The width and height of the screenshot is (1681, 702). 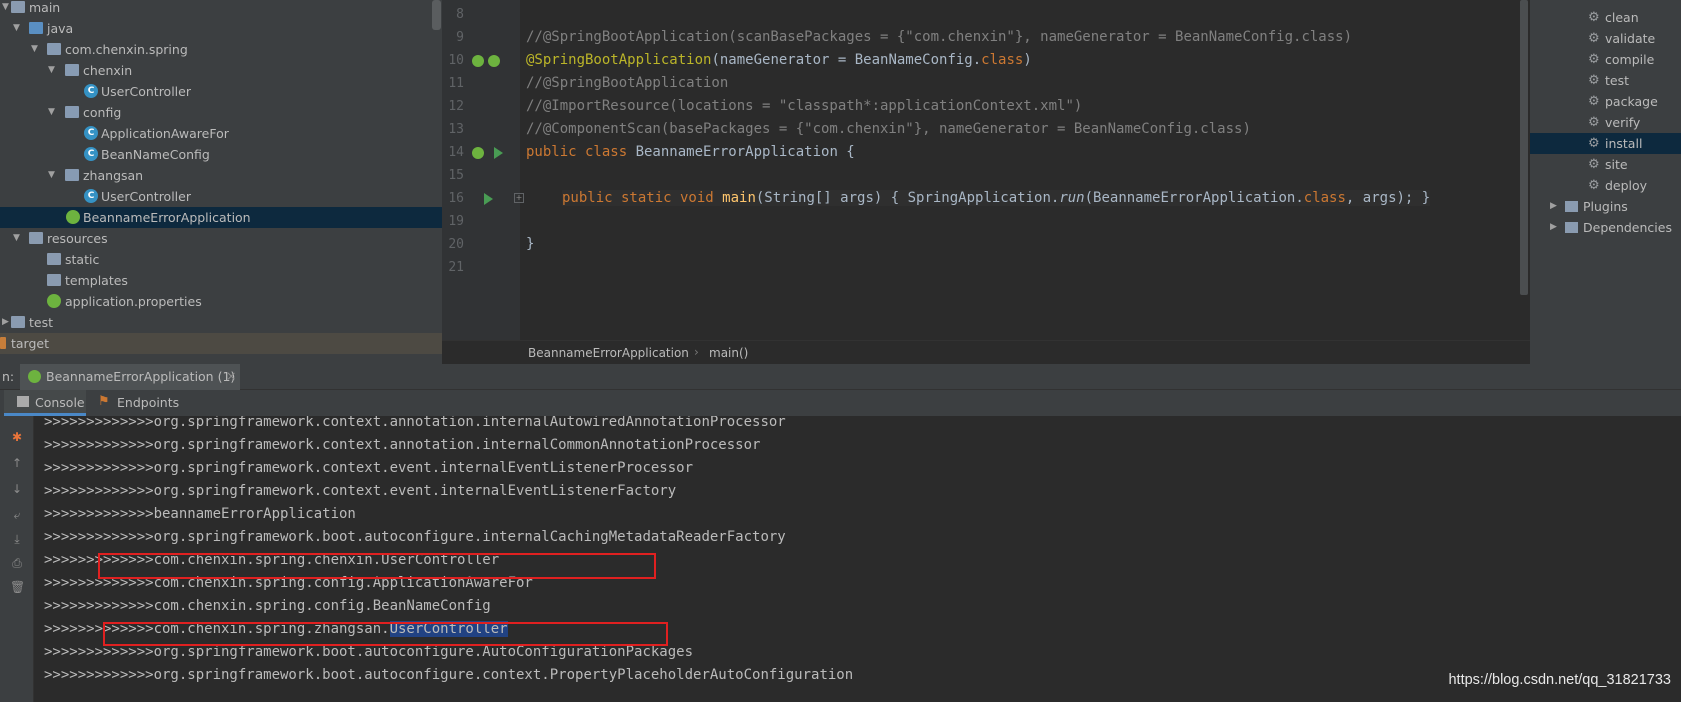 What do you see at coordinates (23, 401) in the screenshot?
I see `console-icon` at bounding box center [23, 401].